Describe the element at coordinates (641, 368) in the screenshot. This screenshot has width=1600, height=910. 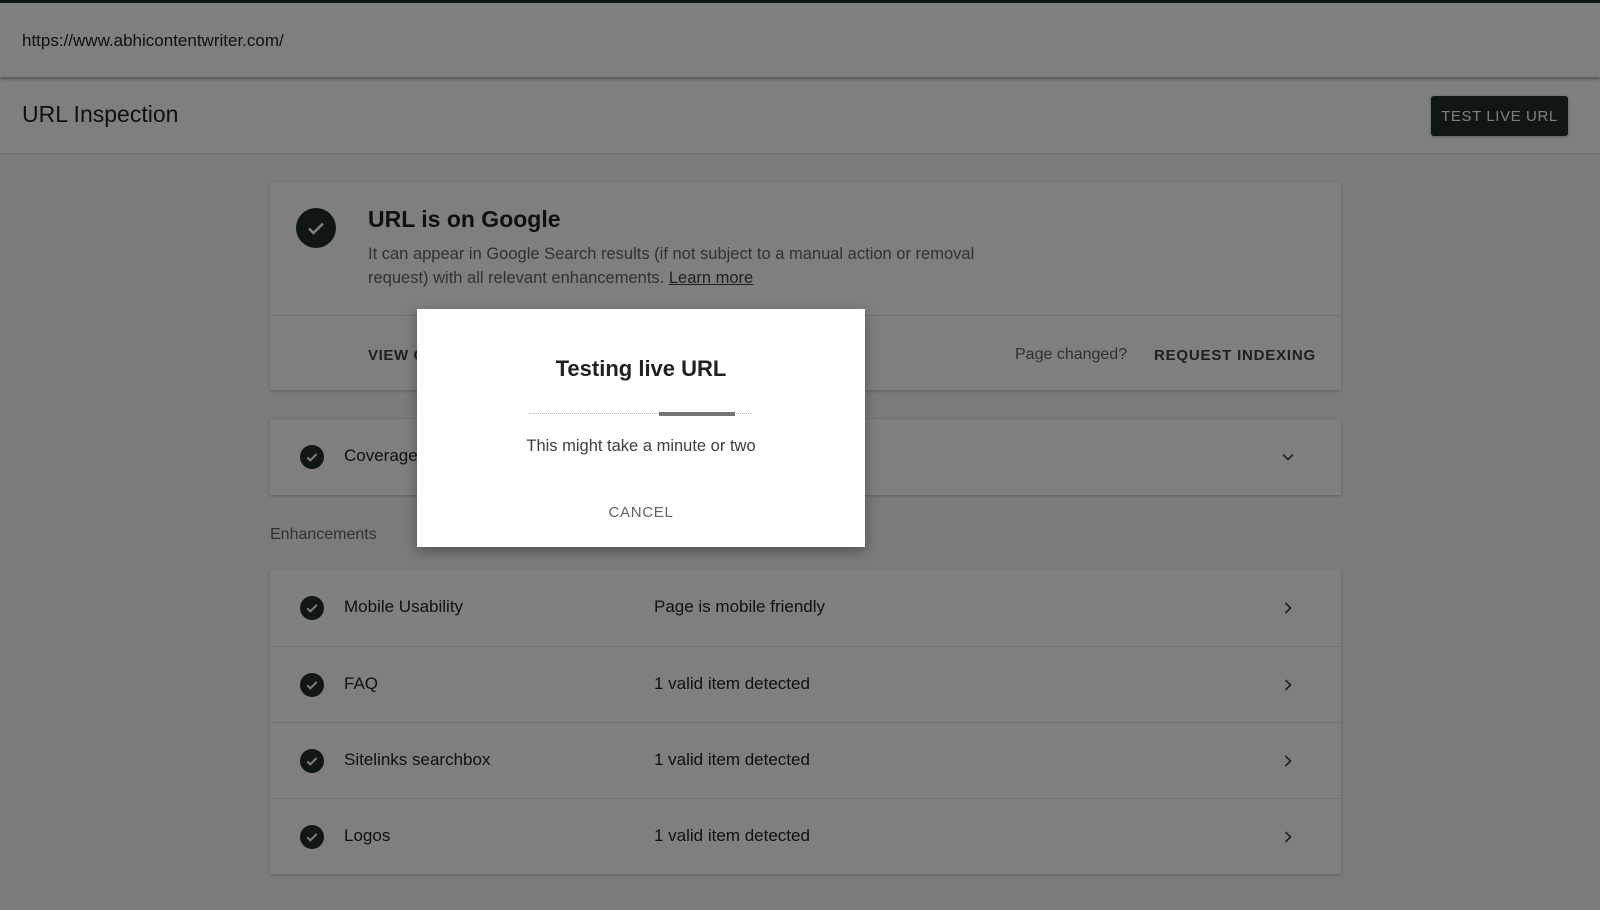
I see `dialog-title: Testing live URL` at that location.